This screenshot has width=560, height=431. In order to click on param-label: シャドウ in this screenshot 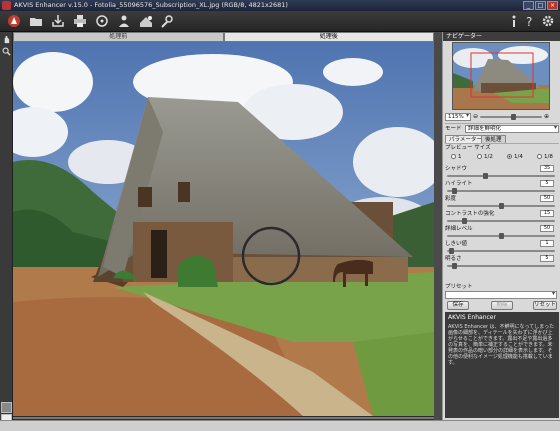, I will do `click(456, 169)`.